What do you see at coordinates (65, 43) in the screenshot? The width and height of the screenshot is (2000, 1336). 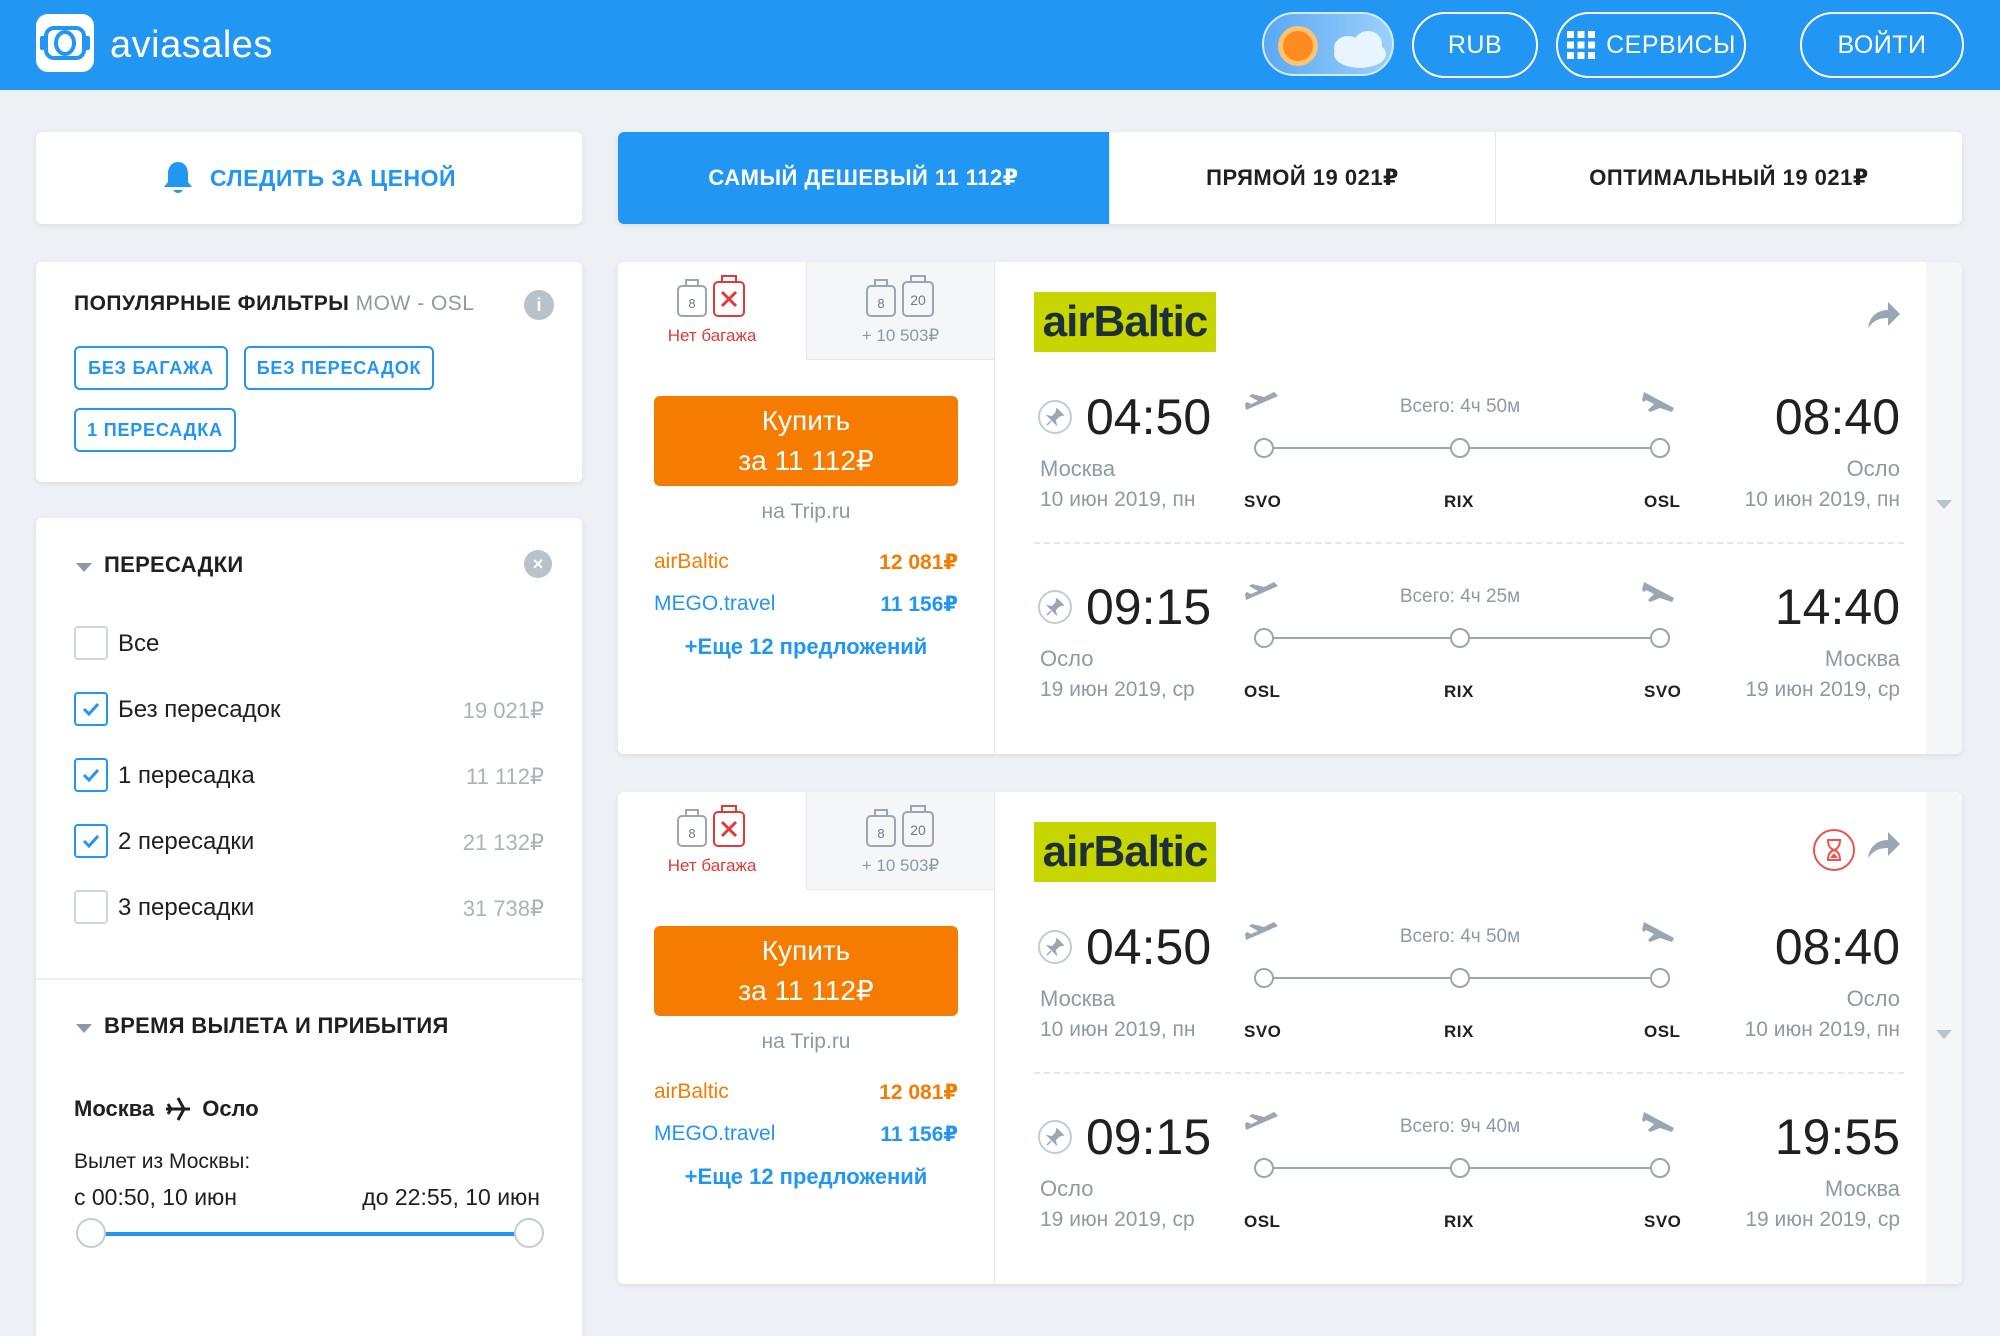 I see `aviasales-logo-icon` at bounding box center [65, 43].